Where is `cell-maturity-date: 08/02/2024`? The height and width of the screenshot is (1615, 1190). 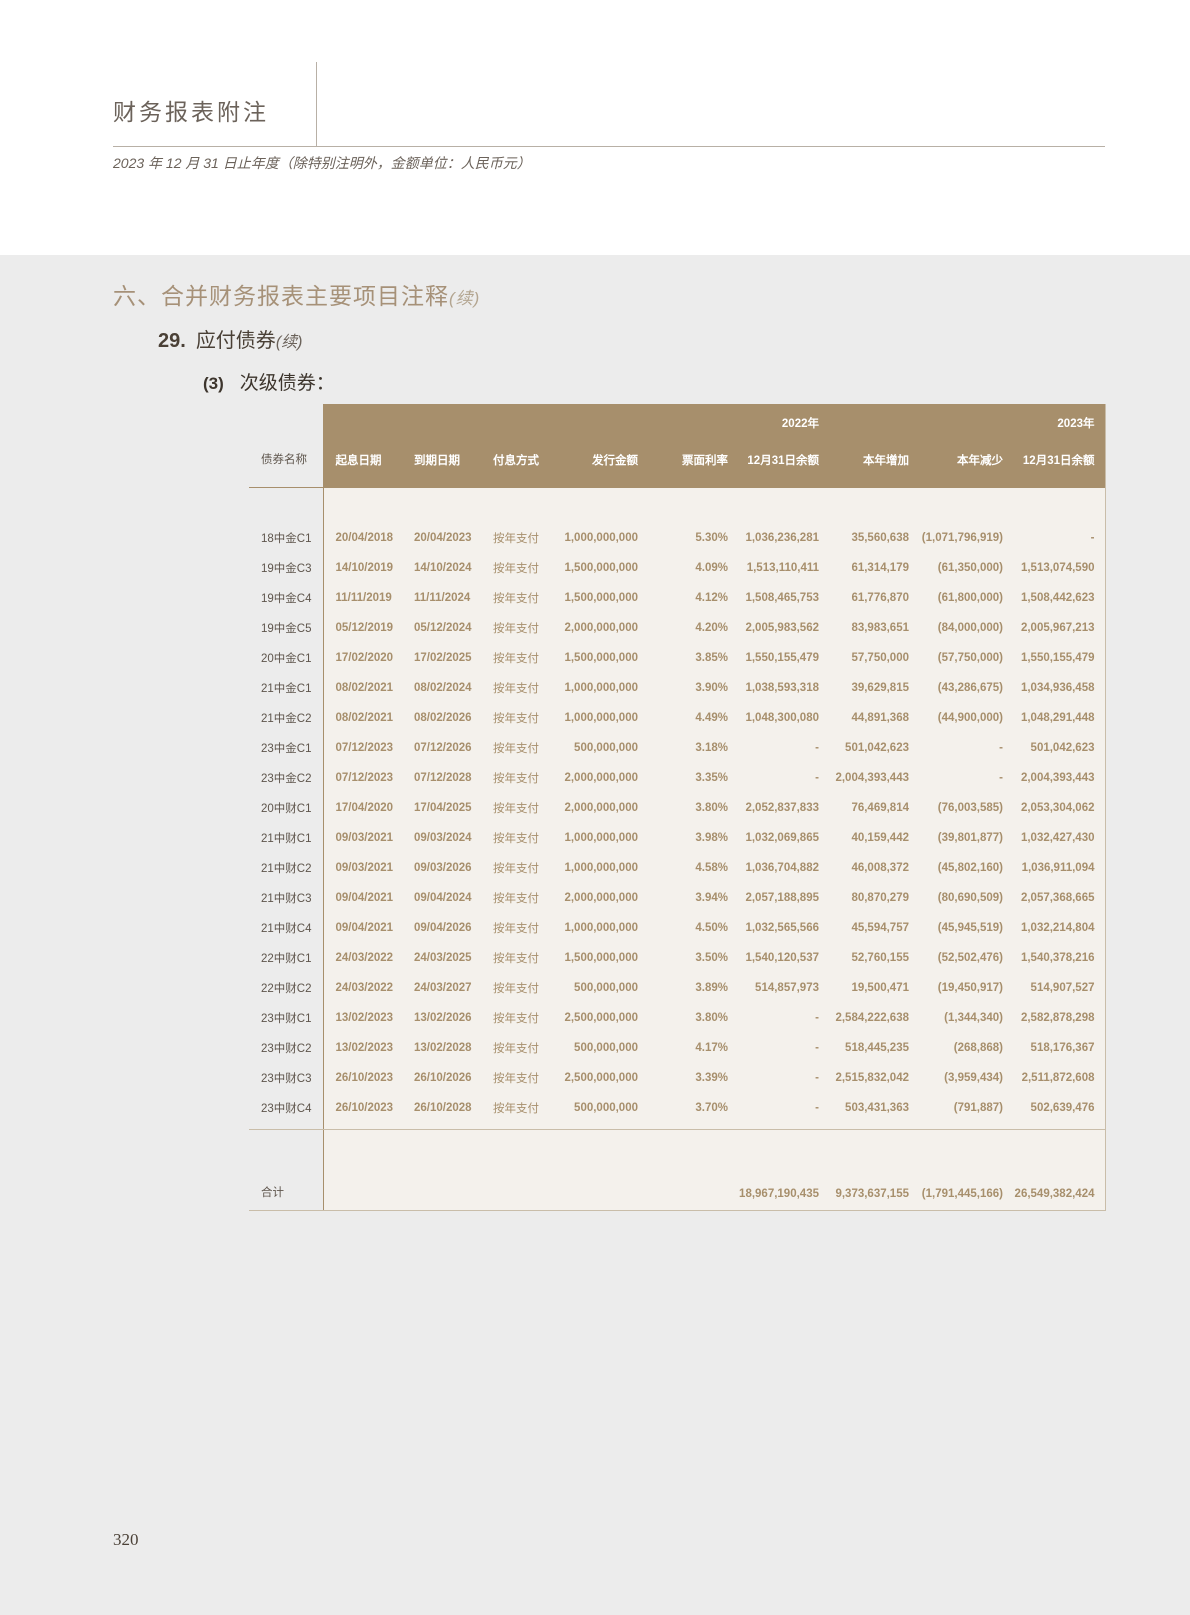 cell-maturity-date: 08/02/2024 is located at coordinates (441, 688).